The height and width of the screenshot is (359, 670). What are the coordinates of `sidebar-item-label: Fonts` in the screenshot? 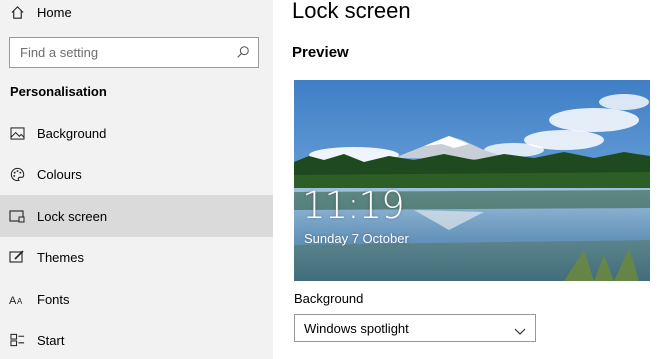 It's located at (53, 299).